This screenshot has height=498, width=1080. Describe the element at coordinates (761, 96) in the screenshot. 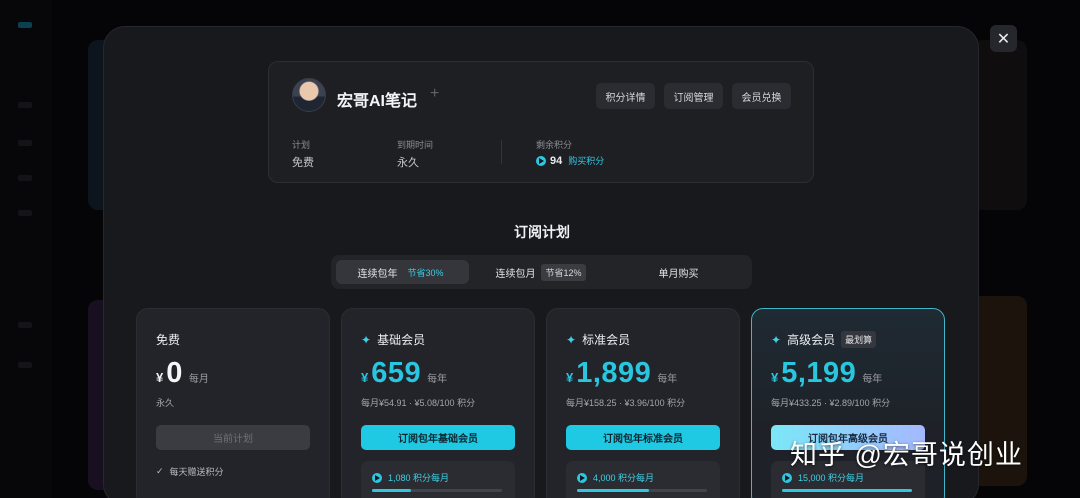

I see `membership-redeem-button: 会员兑换` at that location.